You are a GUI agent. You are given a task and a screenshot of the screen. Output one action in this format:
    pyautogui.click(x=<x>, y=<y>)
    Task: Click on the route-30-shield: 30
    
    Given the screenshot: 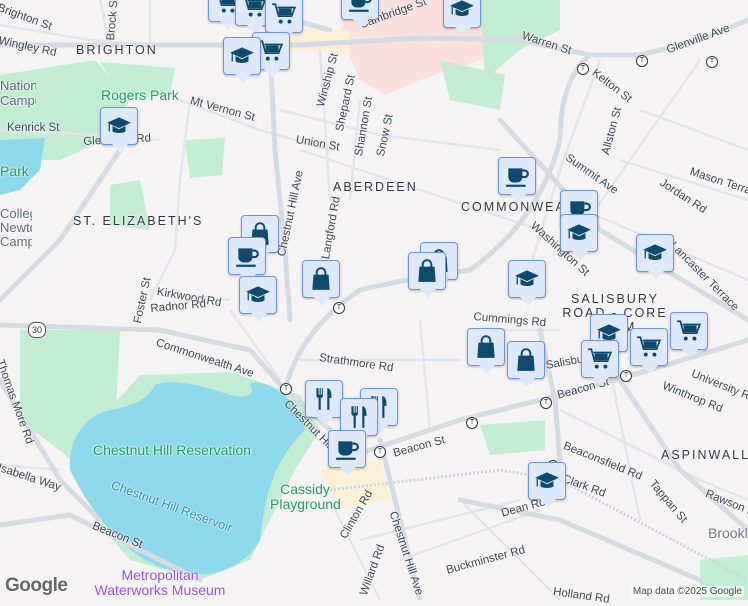 What is the action you would take?
    pyautogui.click(x=37, y=330)
    